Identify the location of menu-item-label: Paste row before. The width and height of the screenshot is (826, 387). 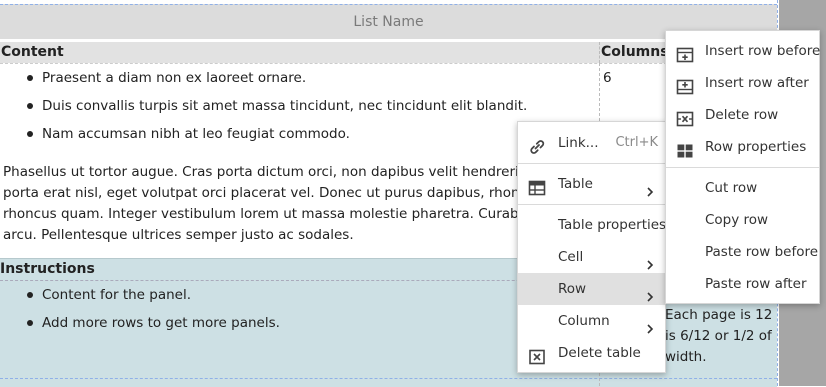
(762, 252).